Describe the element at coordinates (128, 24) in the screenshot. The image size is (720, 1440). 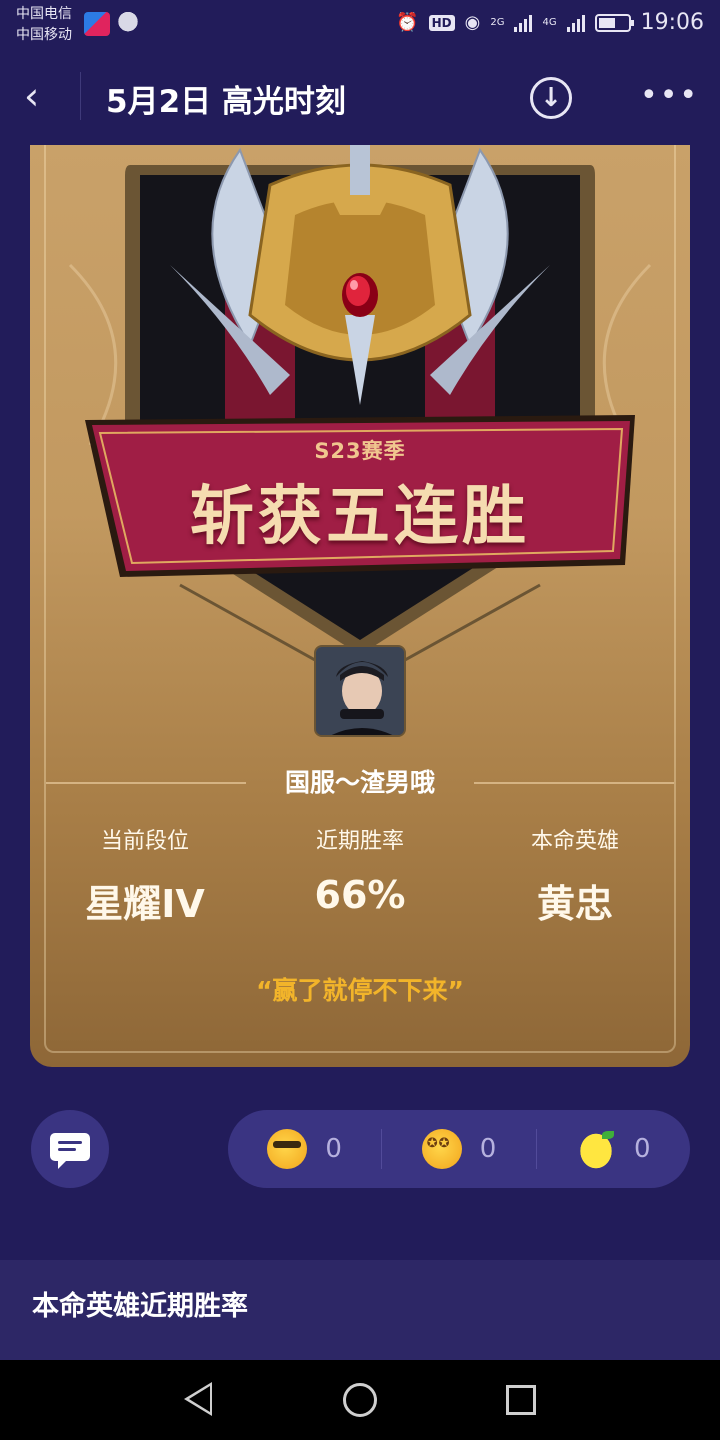
I see `qq-icon` at that location.